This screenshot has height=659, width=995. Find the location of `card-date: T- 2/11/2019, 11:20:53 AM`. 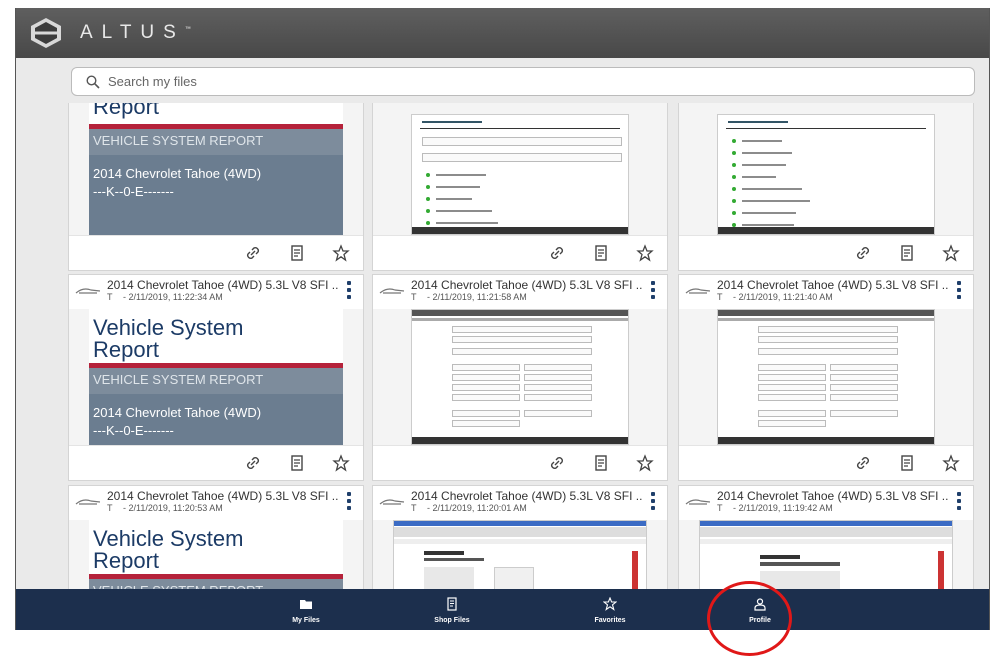

card-date: T- 2/11/2019, 11:20:53 AM is located at coordinates (165, 508).